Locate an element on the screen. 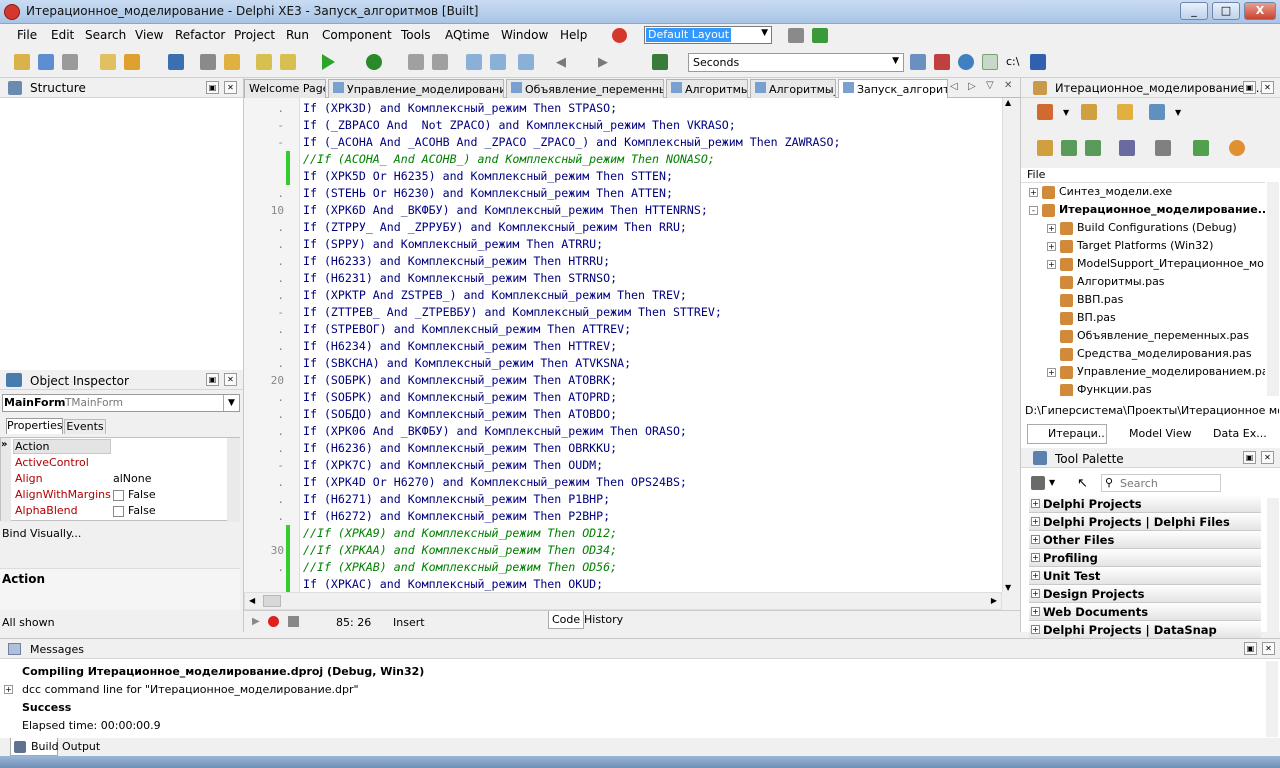  property-scrollbar is located at coordinates (233, 480).